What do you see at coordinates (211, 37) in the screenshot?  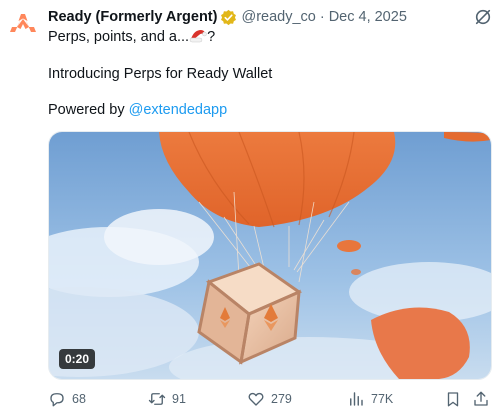 I see `line1-suffix: ?` at bounding box center [211, 37].